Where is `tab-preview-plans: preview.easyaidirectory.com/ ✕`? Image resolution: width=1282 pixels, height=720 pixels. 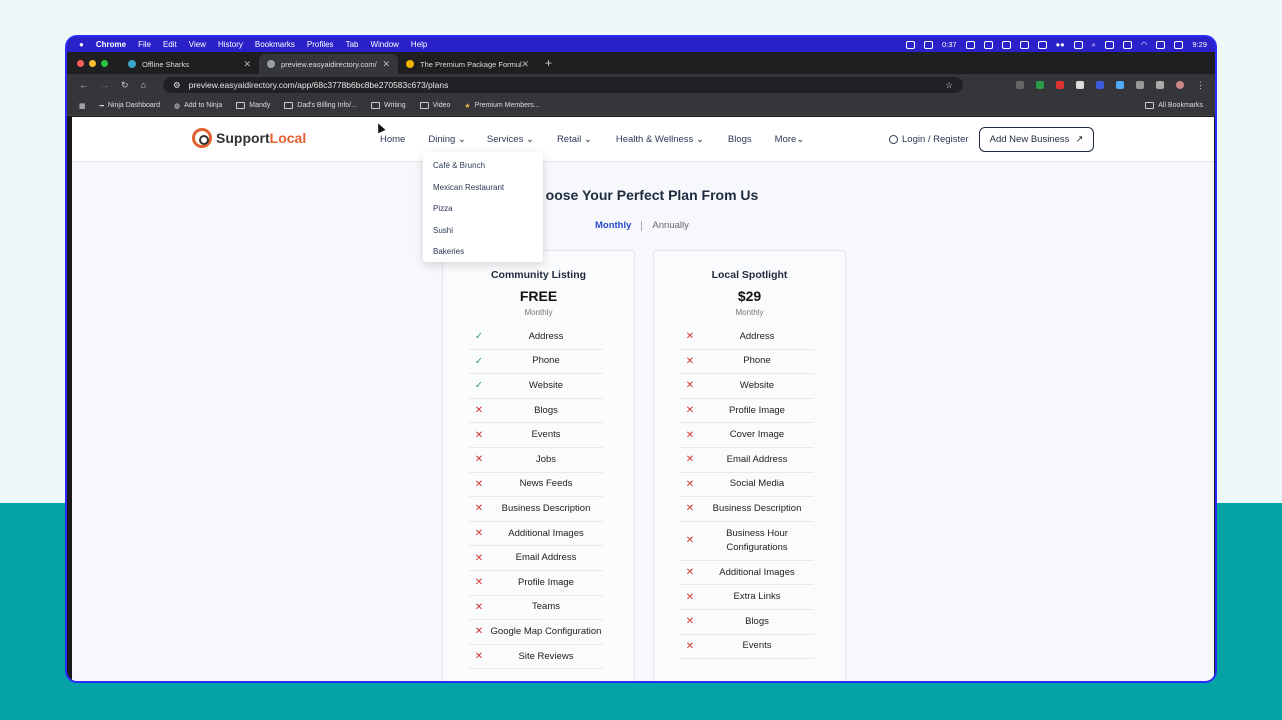
tab-preview-plans: preview.easyaidirectory.com/ ✕ is located at coordinates (328, 64).